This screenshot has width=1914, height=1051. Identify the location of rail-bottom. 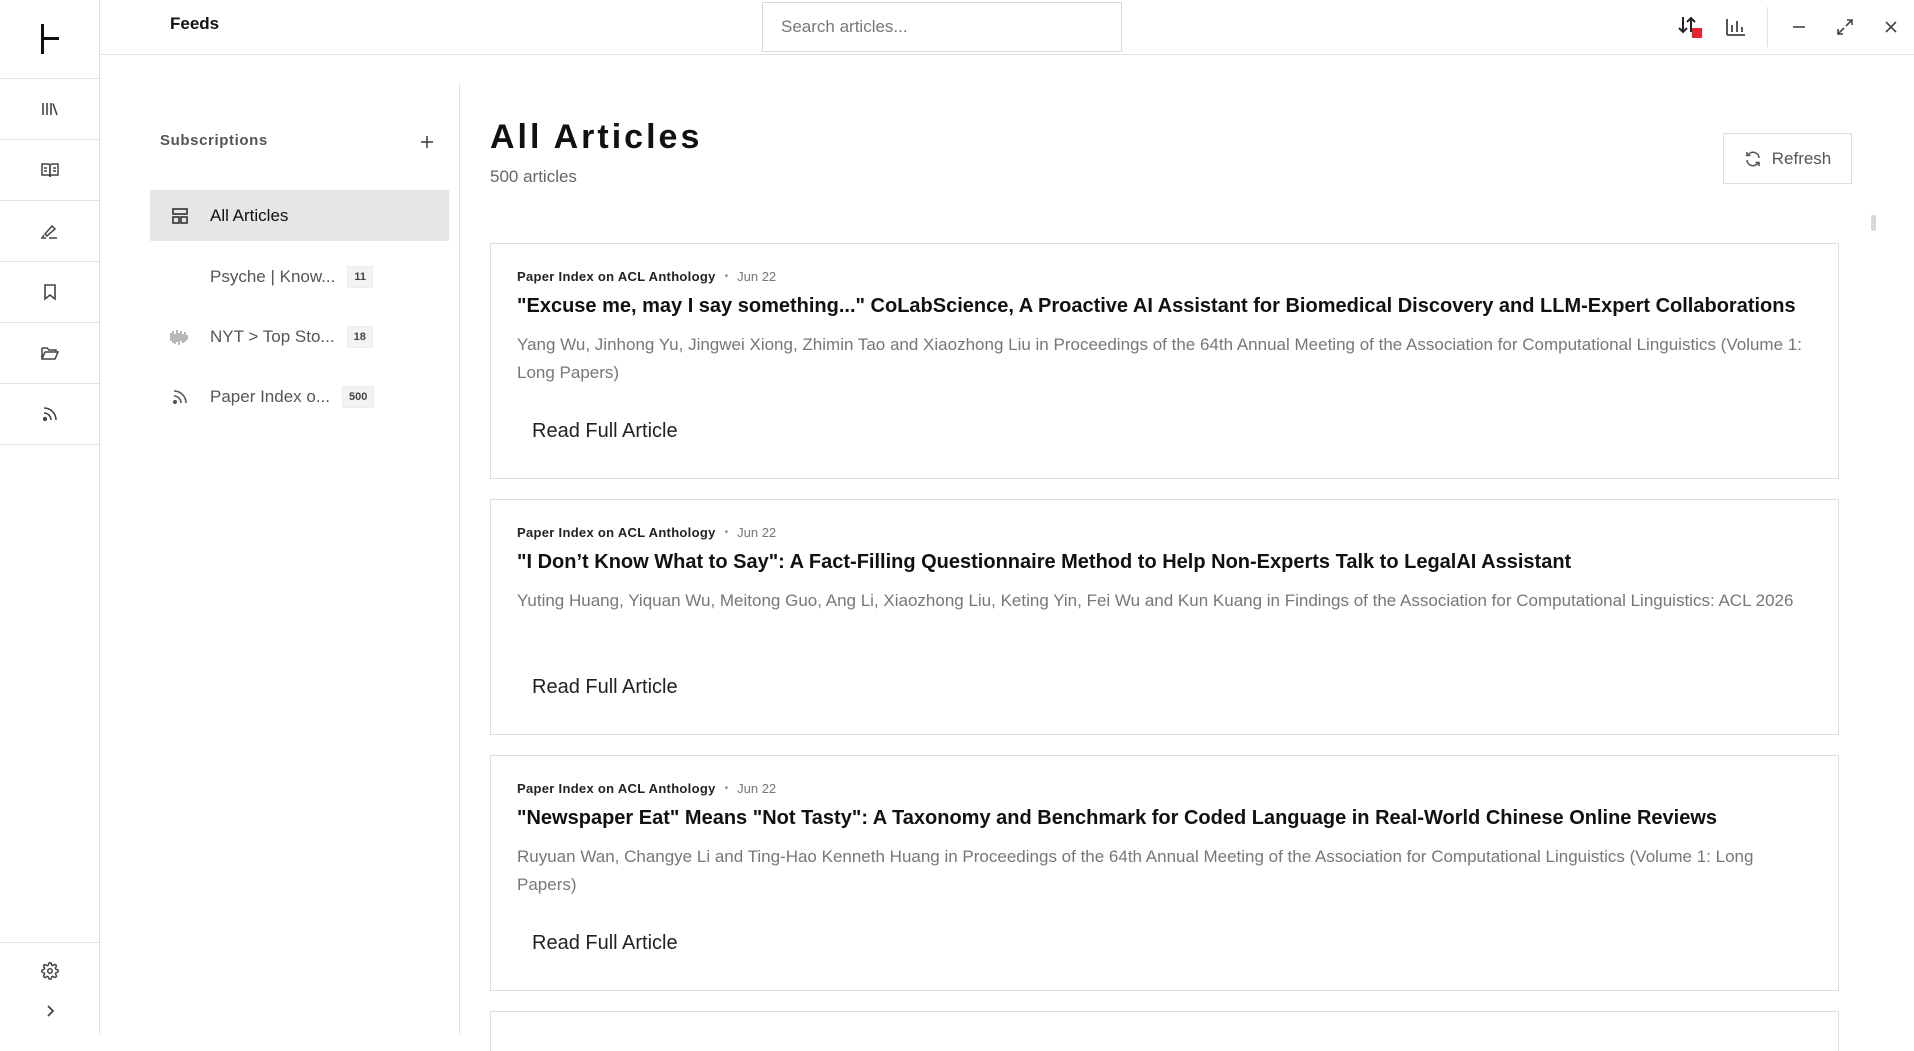
(50, 988).